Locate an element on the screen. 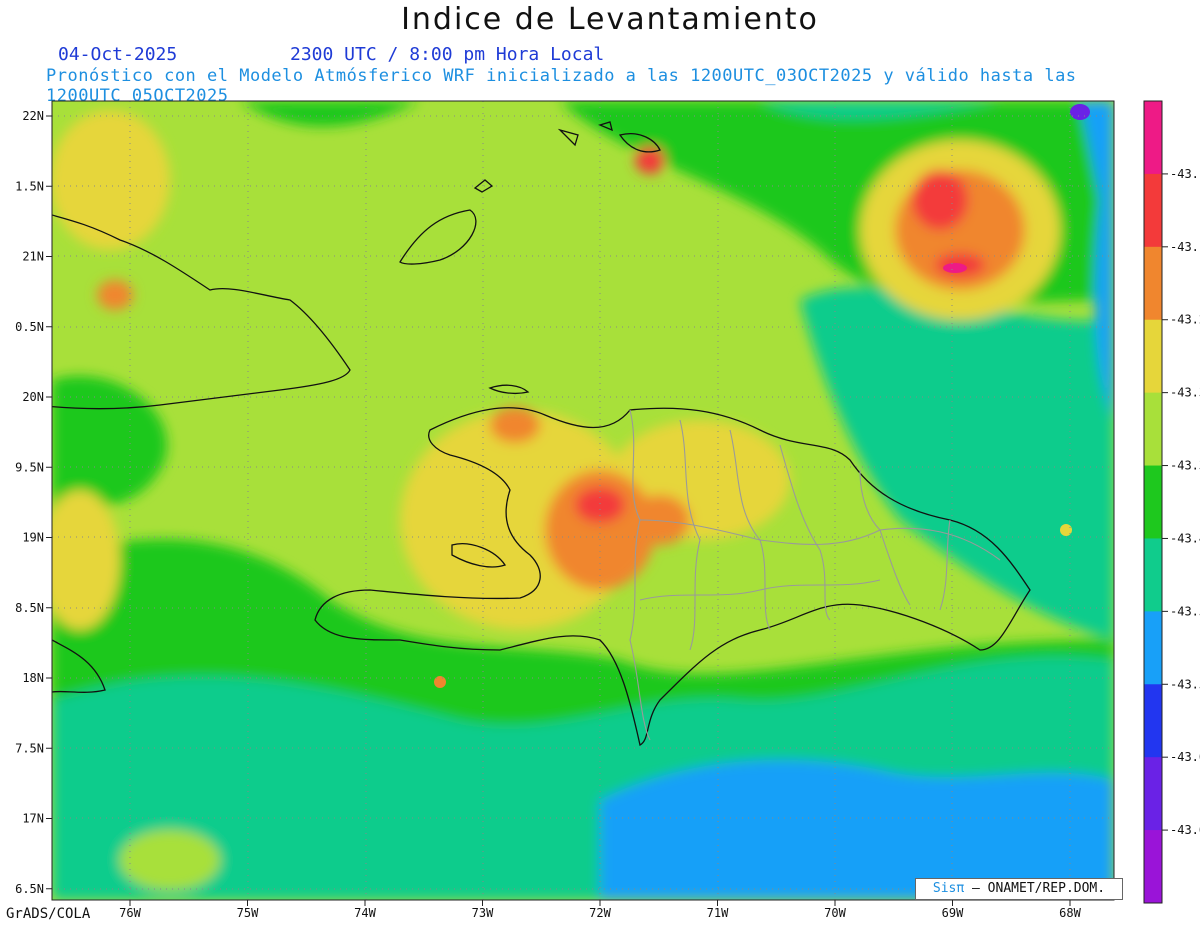 Image resolution: width=1200 pixels, height=927 pixels. lon-label: 74W is located at coordinates (365, 913).